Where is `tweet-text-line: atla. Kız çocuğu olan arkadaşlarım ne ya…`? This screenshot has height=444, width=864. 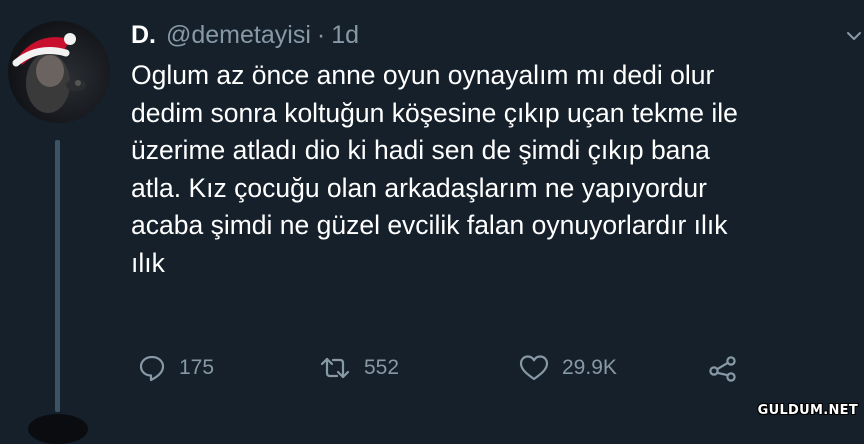
tweet-text-line: atla. Kız çocuğu olan arkadaşlarım ne ya… is located at coordinates (419, 187).